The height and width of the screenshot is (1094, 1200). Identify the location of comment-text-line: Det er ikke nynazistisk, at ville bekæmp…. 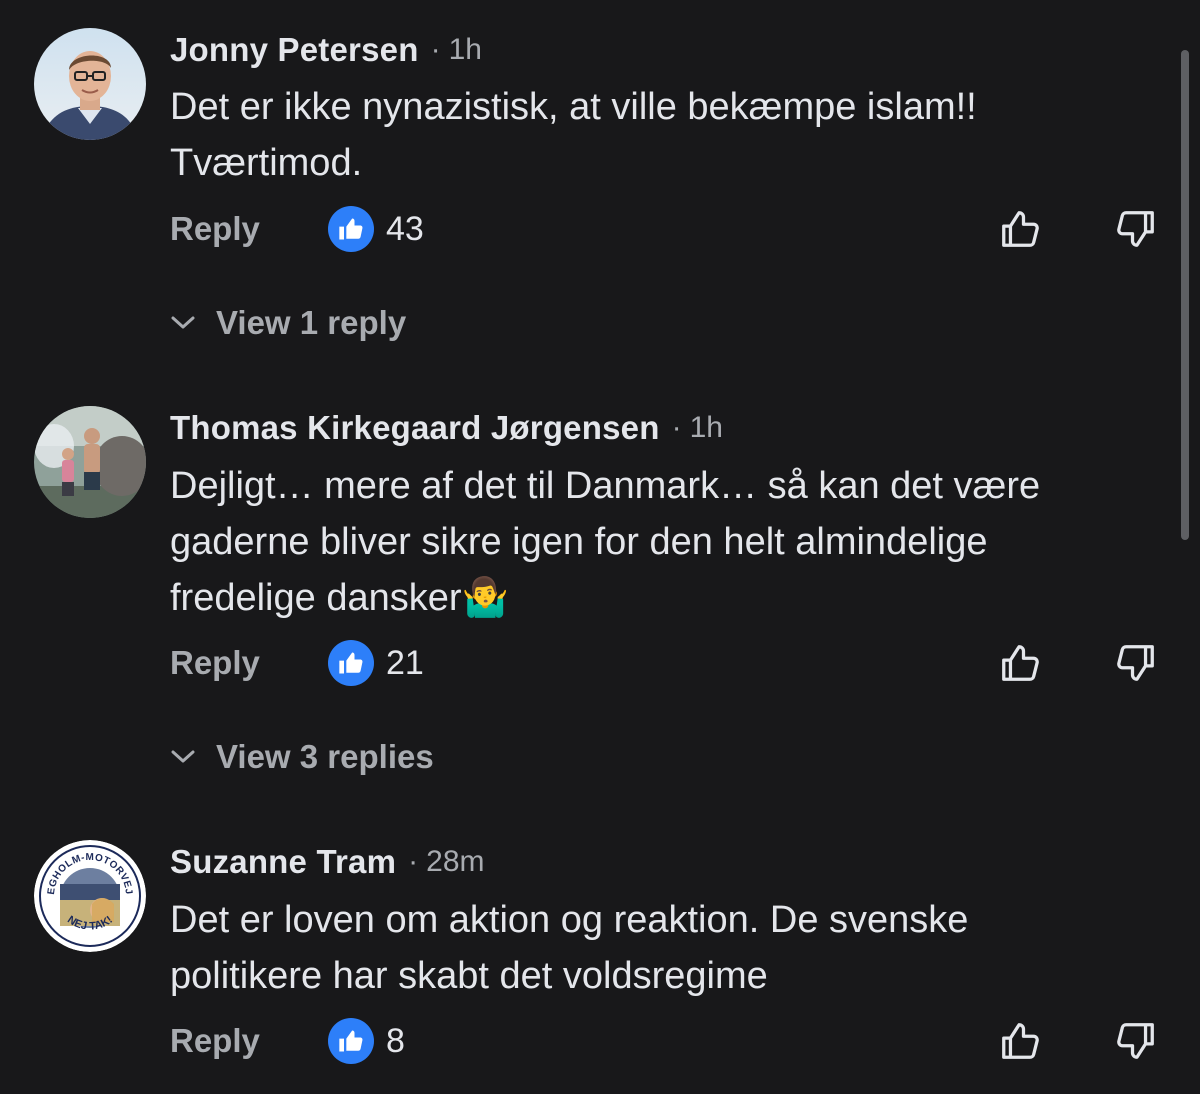
(573, 107).